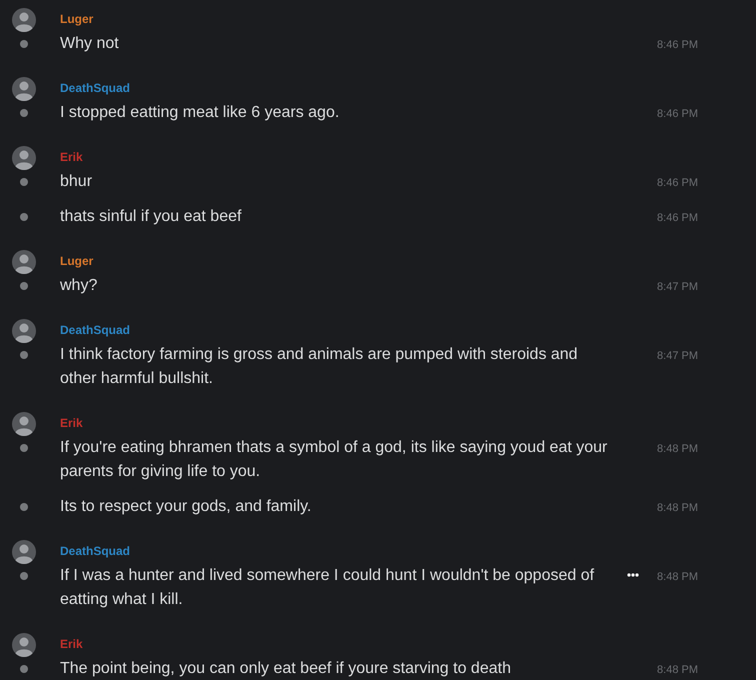 The image size is (756, 680). What do you see at coordinates (89, 44) in the screenshot?
I see `message-text: Why not` at bounding box center [89, 44].